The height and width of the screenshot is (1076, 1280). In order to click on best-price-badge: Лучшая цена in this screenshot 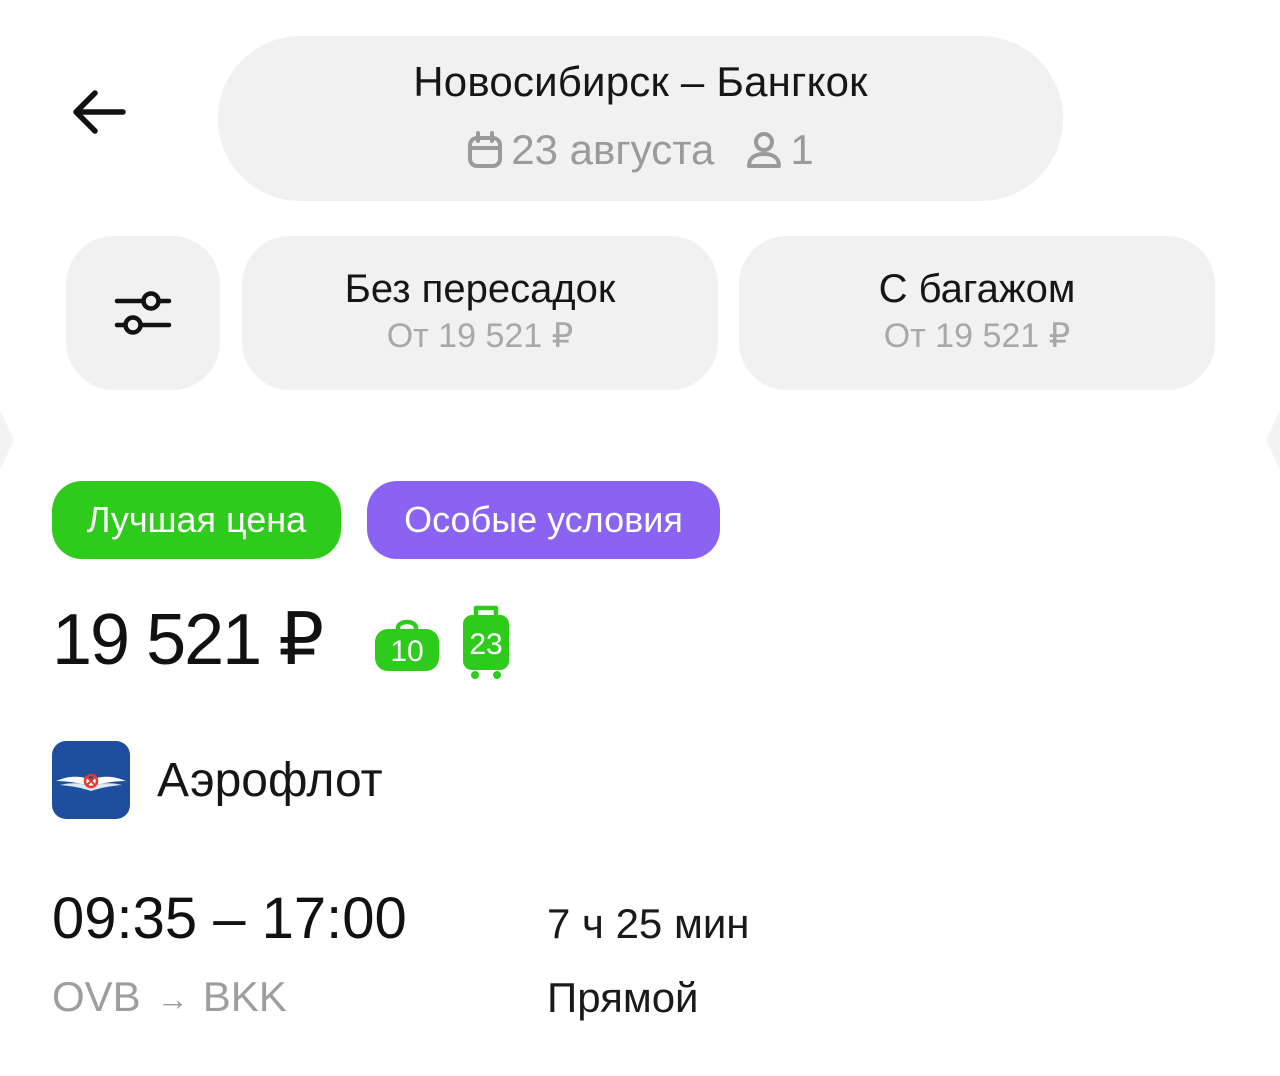, I will do `click(196, 520)`.